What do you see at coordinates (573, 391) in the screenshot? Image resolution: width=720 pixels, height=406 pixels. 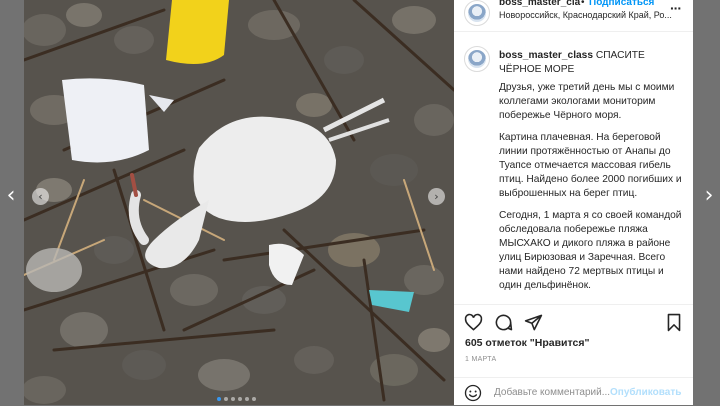 I see `comment-row: Опубликовать` at bounding box center [573, 391].